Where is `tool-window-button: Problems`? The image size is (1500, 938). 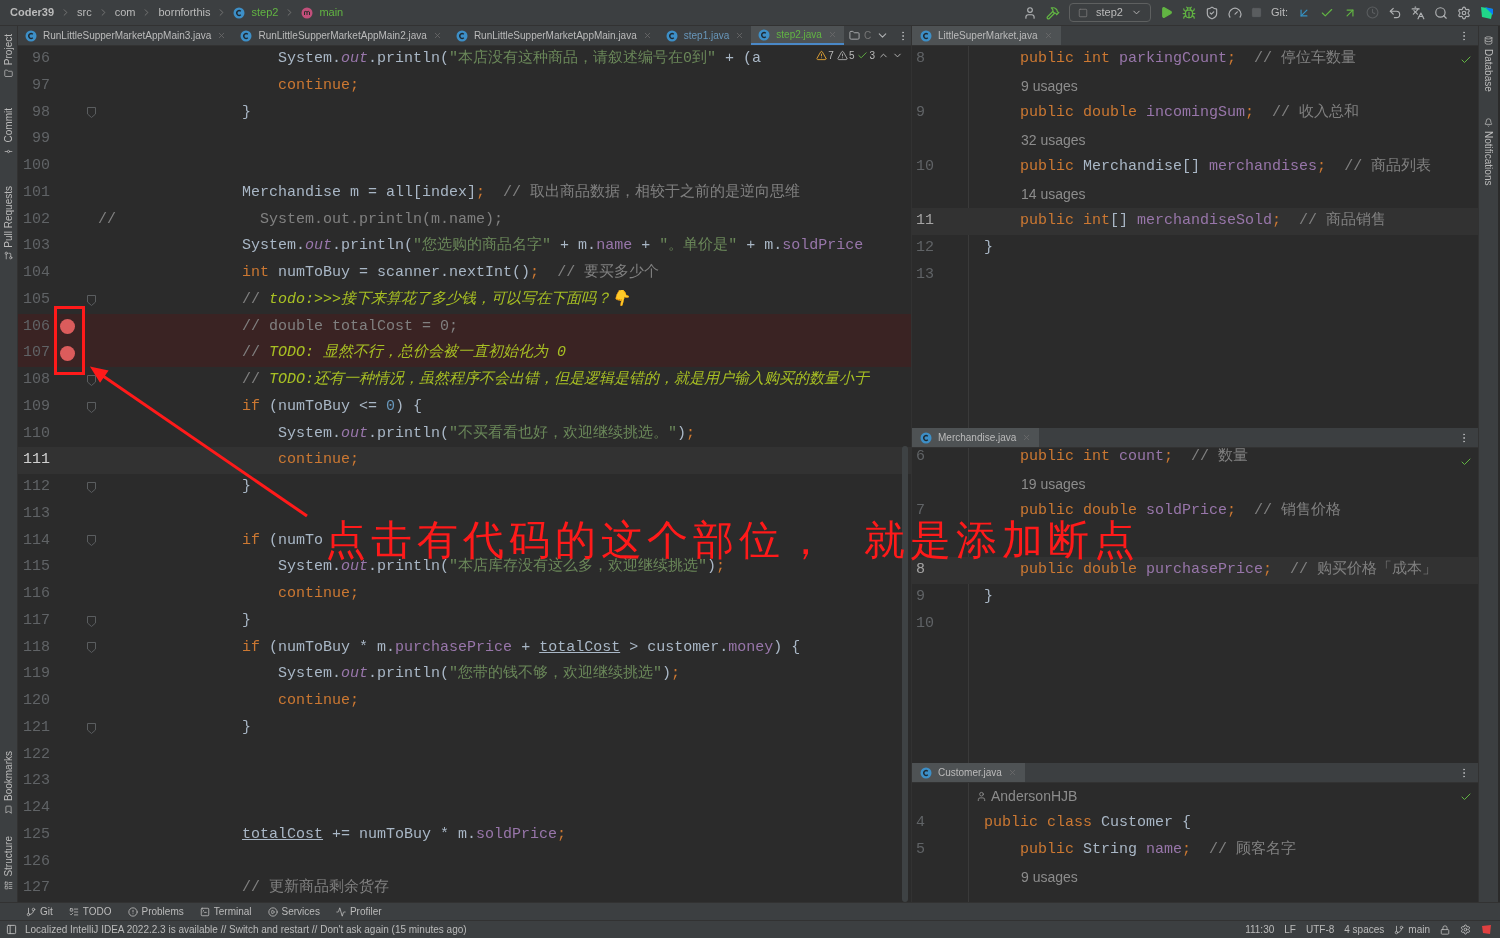 tool-window-button: Problems is located at coordinates (155, 911).